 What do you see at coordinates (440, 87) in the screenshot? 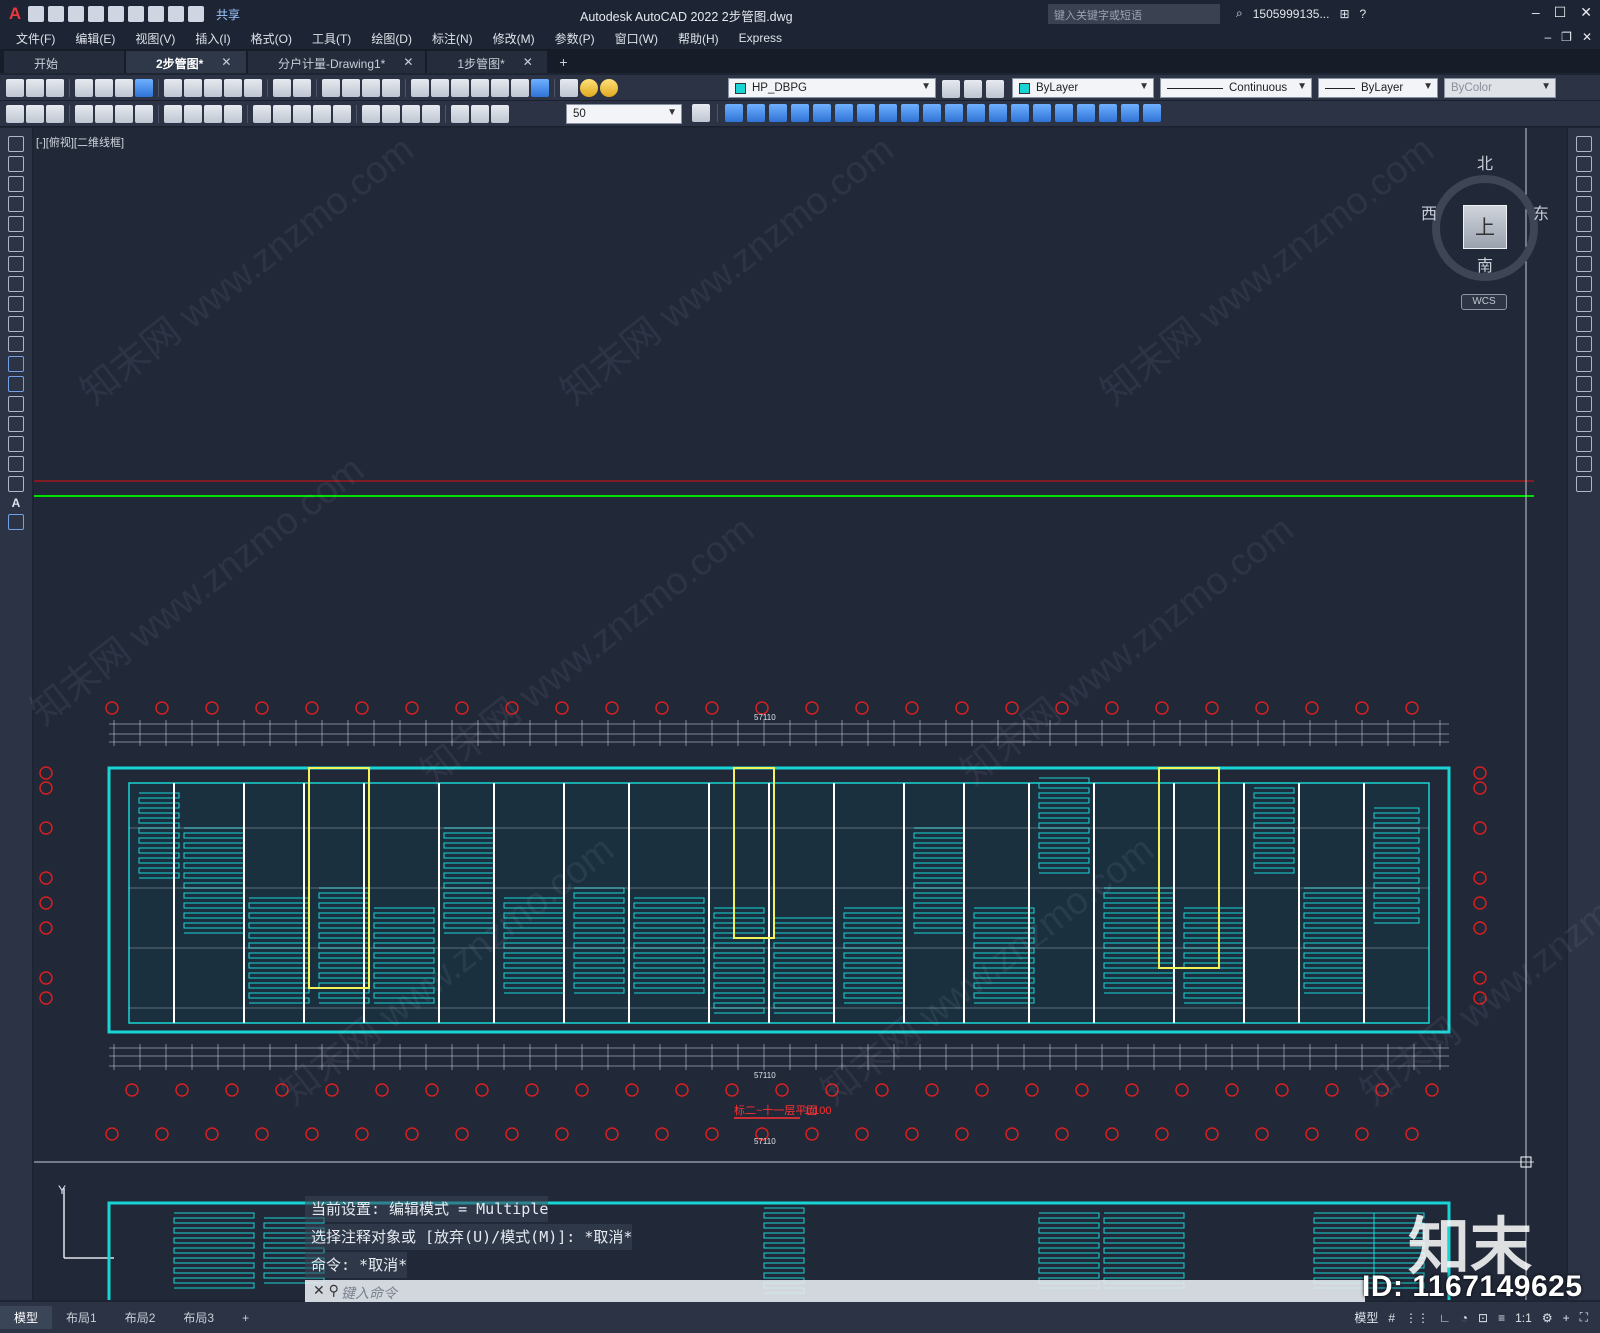
I see `design-center-icon` at bounding box center [440, 87].